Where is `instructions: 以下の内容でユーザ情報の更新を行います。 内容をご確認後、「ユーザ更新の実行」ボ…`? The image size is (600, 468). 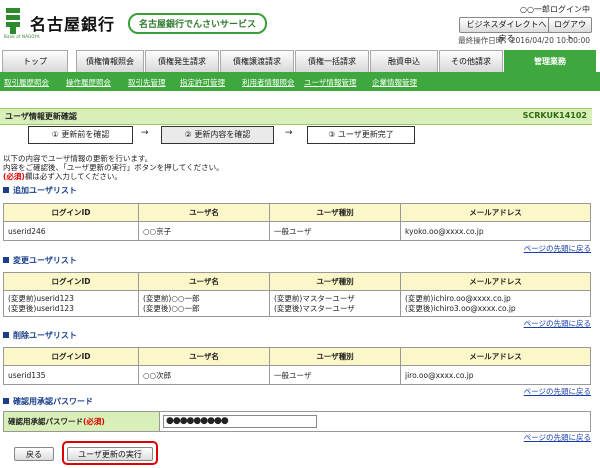 instructions: 以下の内容でユーザ情報の更新を行います。 内容をご確認後、「ユーザ更新の実行」ボ… is located at coordinates (113, 167).